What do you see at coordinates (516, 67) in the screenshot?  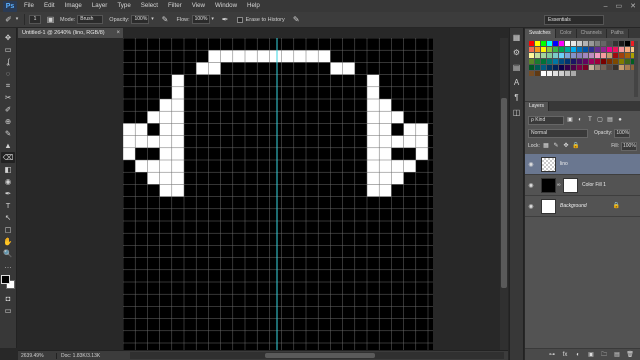 I see `adjustments-panel-icon: ▤` at bounding box center [516, 67].